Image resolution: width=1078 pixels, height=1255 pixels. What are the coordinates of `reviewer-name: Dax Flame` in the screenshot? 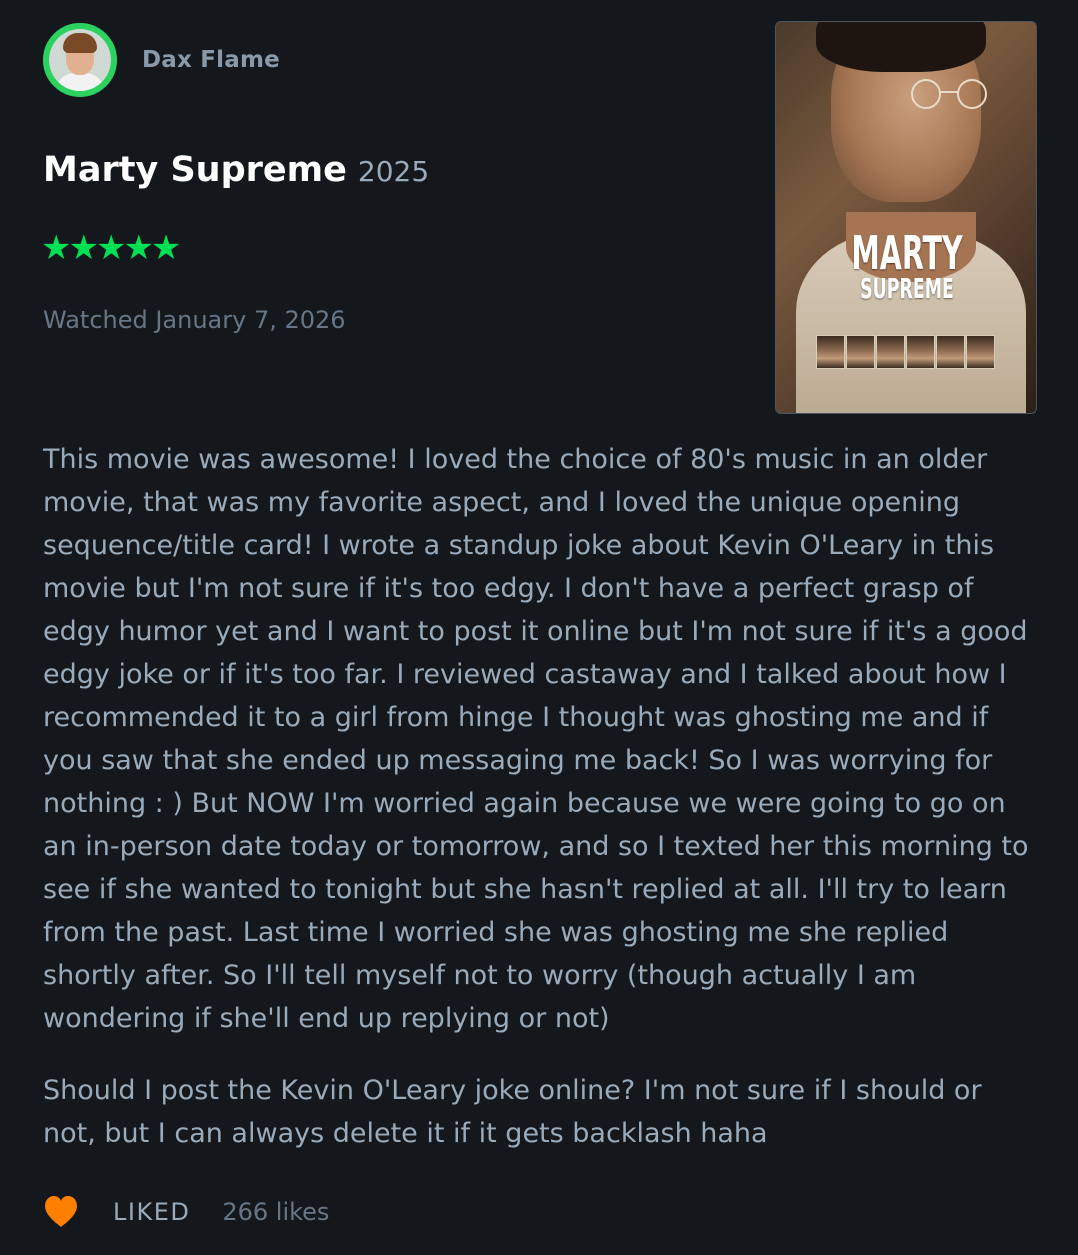 It's located at (211, 60).